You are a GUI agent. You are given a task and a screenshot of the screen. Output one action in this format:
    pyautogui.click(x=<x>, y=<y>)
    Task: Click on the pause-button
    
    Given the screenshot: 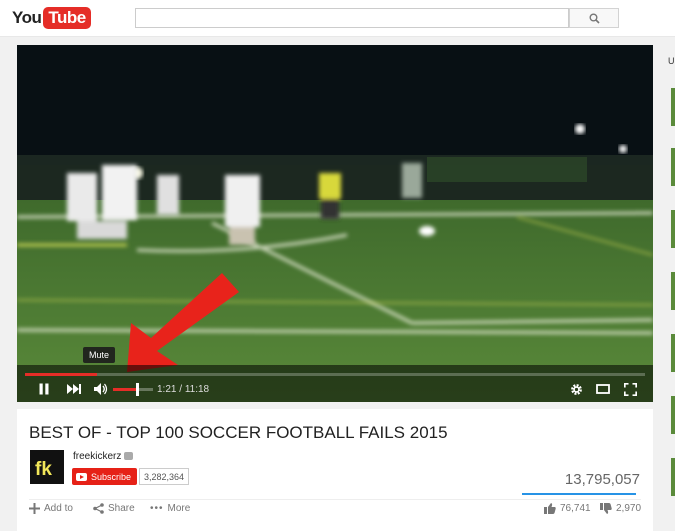 What is the action you would take?
    pyautogui.click(x=44, y=389)
    